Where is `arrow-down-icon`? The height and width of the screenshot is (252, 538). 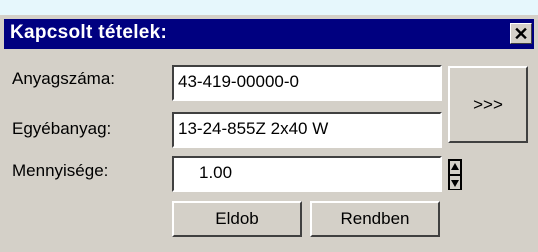 arrow-down-icon is located at coordinates (455, 183).